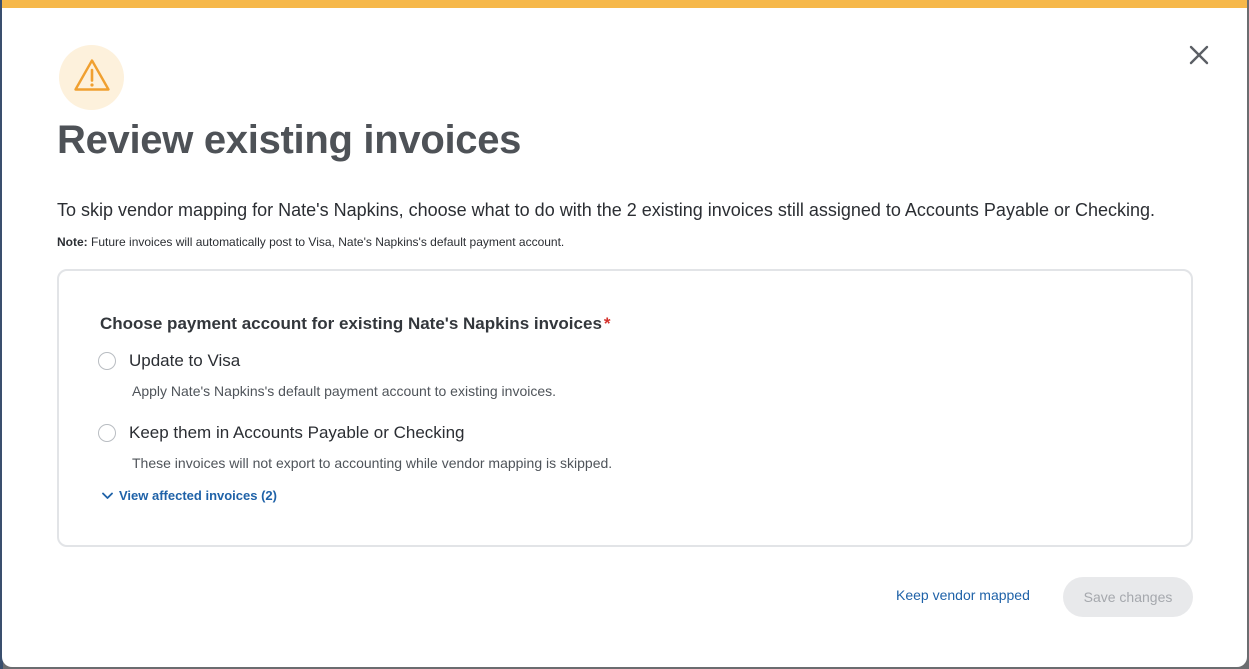  I want to click on chevron-down-icon, so click(110, 495).